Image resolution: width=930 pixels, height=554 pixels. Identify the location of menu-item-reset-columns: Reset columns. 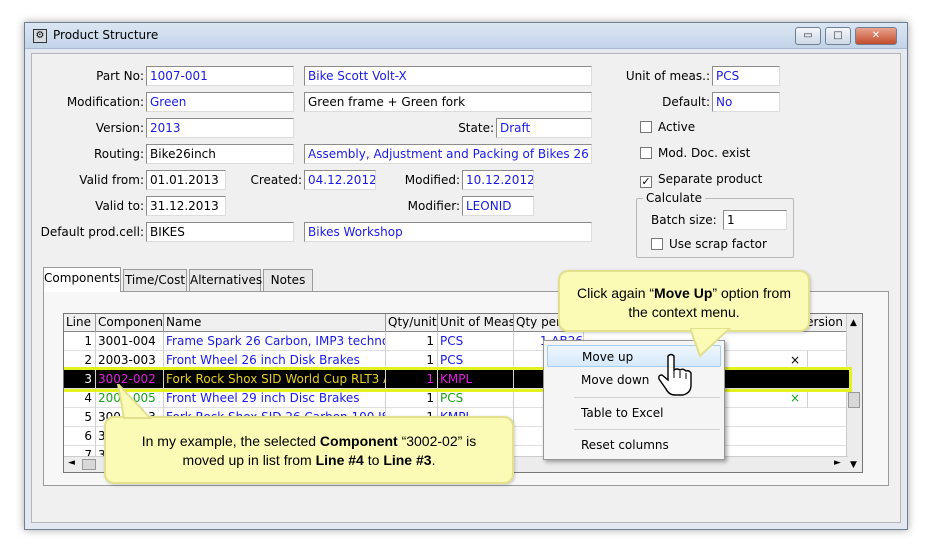
(634, 445).